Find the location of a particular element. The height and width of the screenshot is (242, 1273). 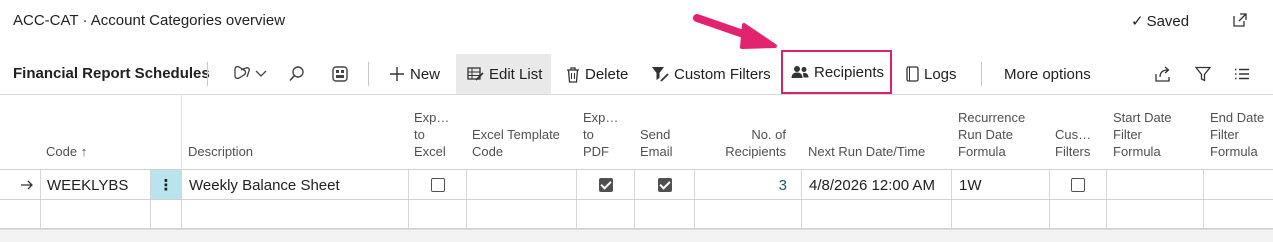

saved-status: ✓ Saved is located at coordinates (1160, 21).